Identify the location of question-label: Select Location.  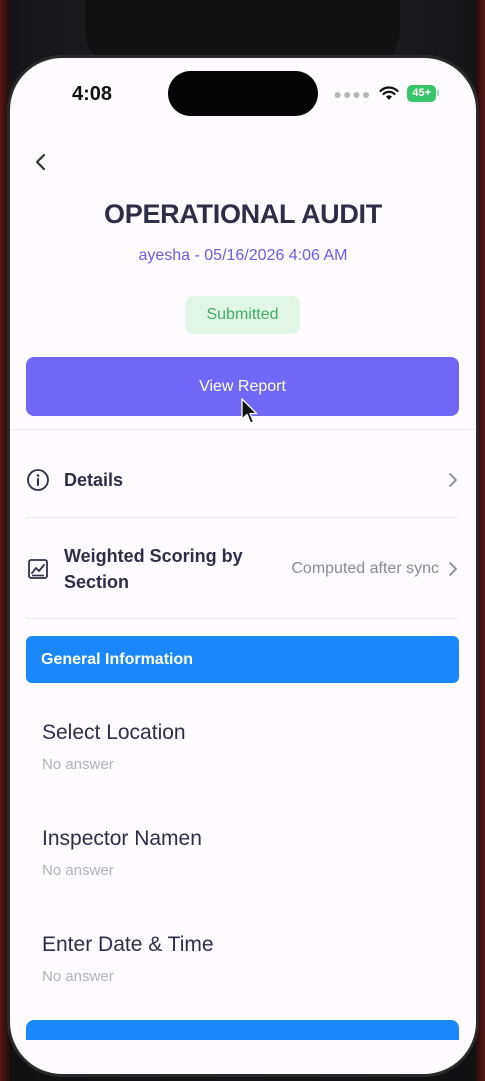
(114, 732).